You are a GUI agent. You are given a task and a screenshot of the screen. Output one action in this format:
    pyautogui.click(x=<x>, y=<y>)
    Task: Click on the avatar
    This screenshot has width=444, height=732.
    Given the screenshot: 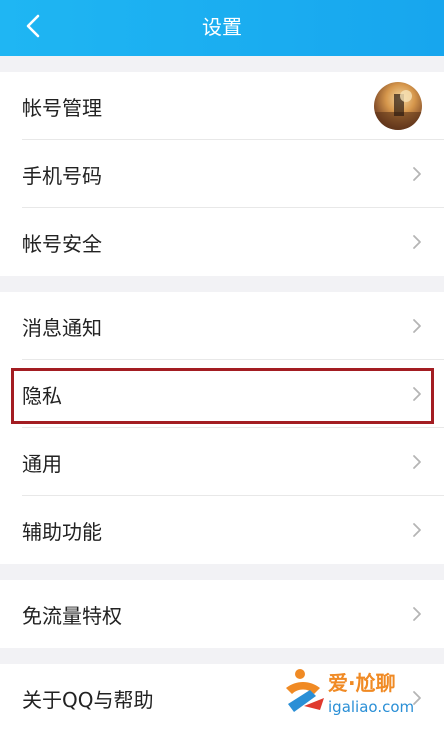 What is the action you would take?
    pyautogui.click(x=398, y=106)
    